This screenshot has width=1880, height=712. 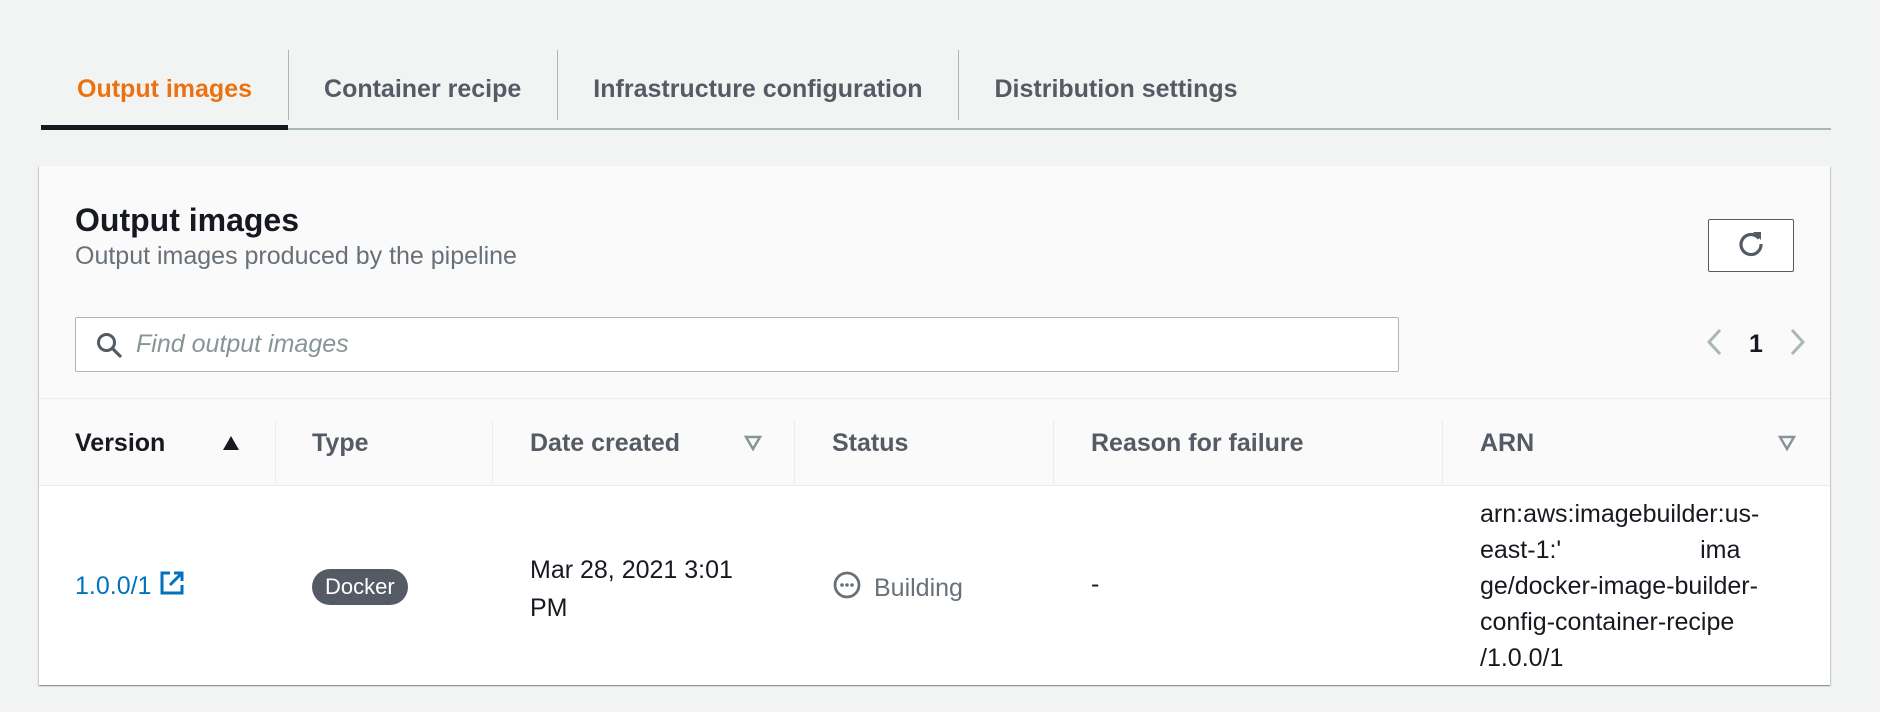 I want to click on search-field, so click(x=737, y=344).